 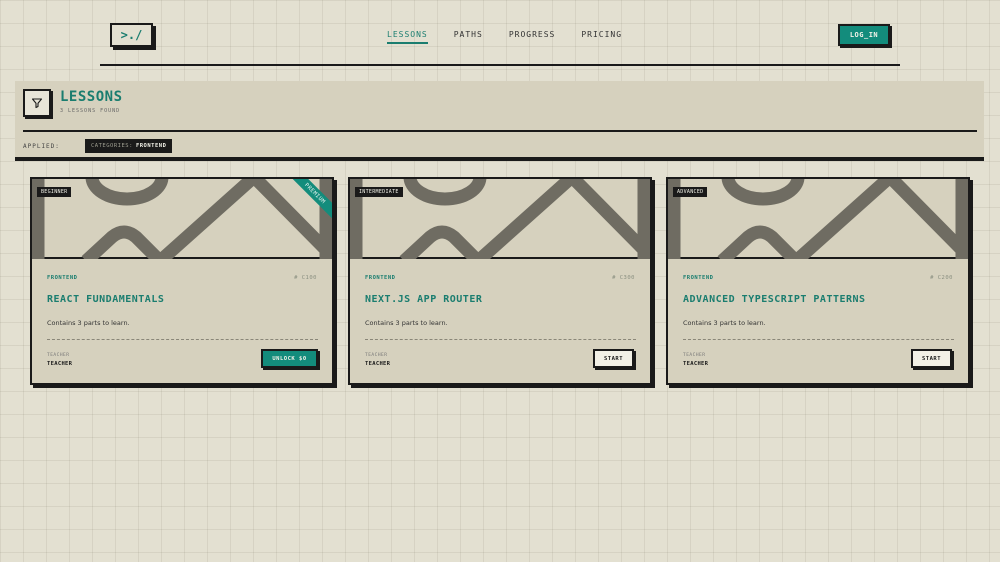 I want to click on filter-button, so click(x=37, y=103).